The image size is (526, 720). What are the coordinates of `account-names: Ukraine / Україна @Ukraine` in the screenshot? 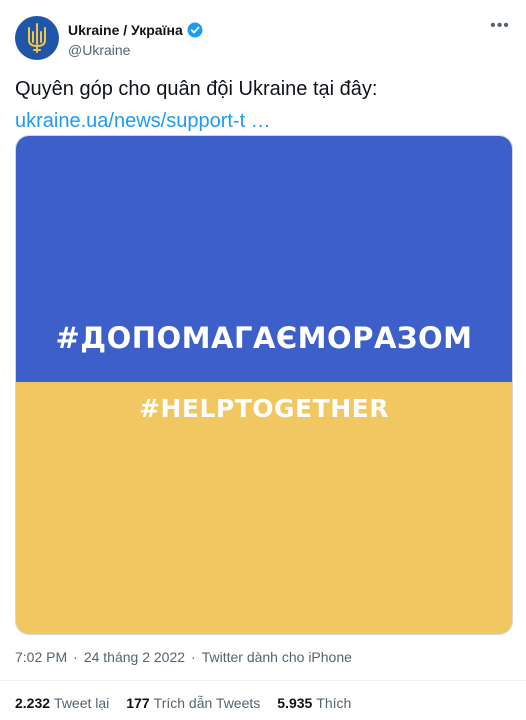 It's located at (135, 39).